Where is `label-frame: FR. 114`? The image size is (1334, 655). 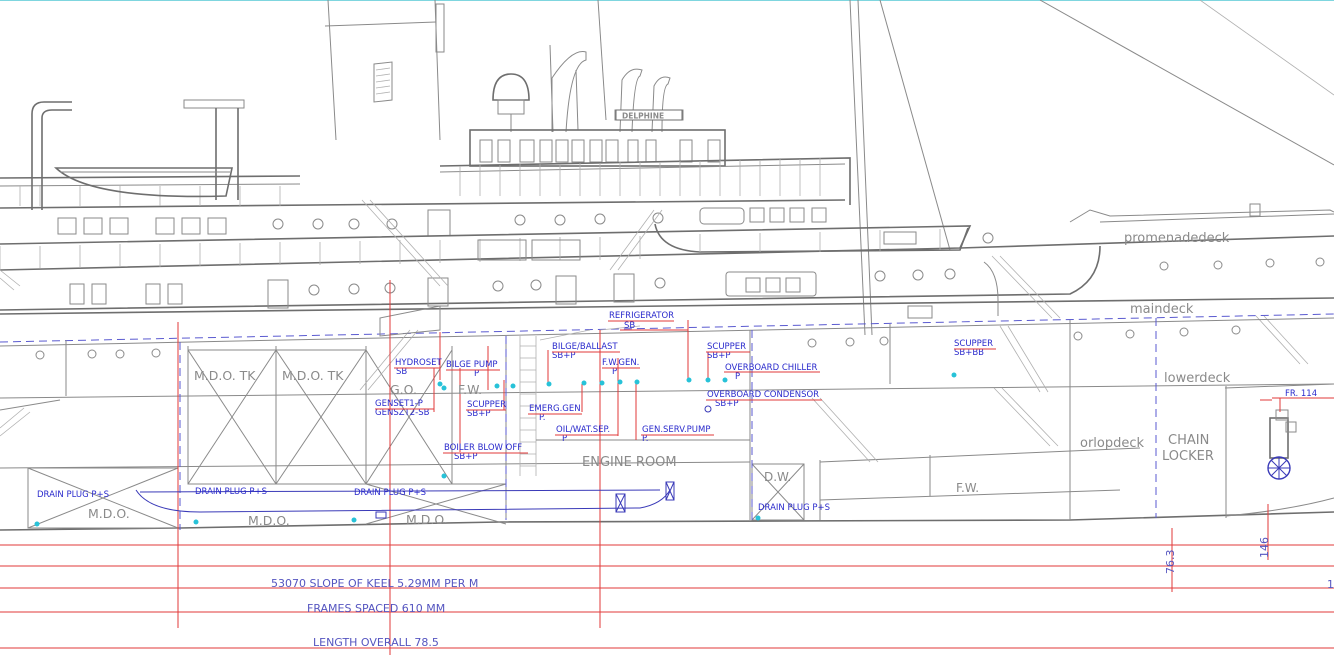
label-frame: FR. 114 is located at coordinates (1301, 394).